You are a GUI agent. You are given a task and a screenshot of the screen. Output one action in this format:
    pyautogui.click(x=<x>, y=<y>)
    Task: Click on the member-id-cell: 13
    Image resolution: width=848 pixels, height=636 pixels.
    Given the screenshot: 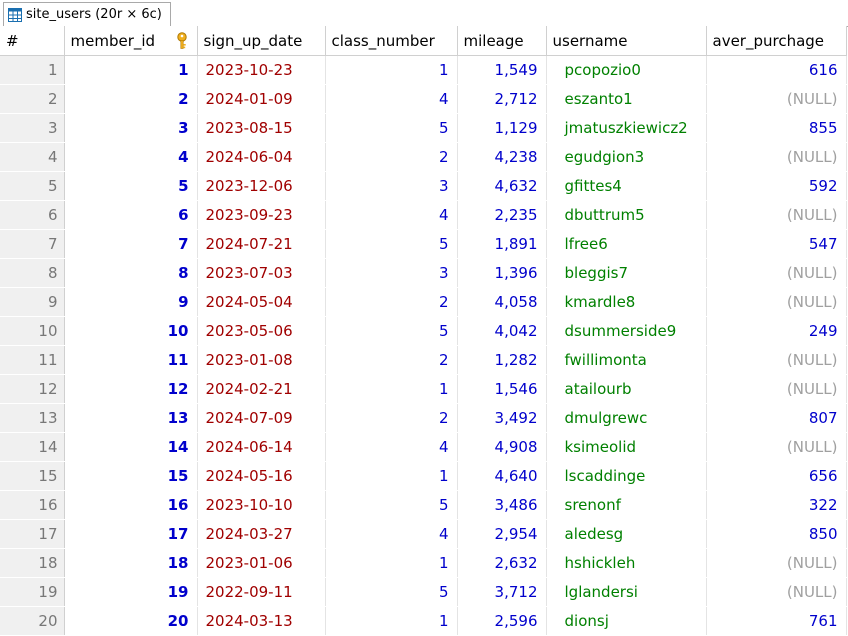 What is the action you would take?
    pyautogui.click(x=131, y=418)
    